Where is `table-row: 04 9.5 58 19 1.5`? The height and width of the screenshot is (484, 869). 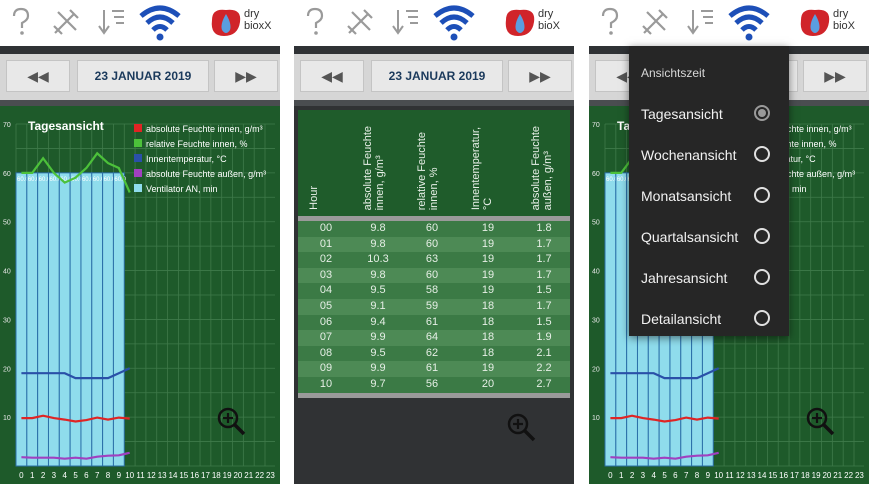 table-row: 04 9.5 58 19 1.5 is located at coordinates (434, 291).